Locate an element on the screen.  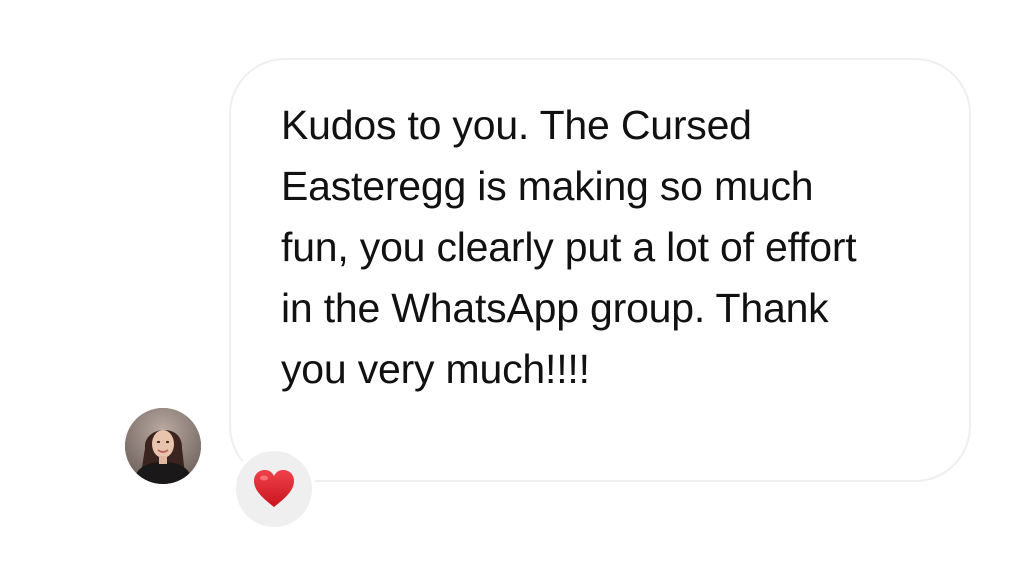
avatar-photo-icon is located at coordinates (163, 446).